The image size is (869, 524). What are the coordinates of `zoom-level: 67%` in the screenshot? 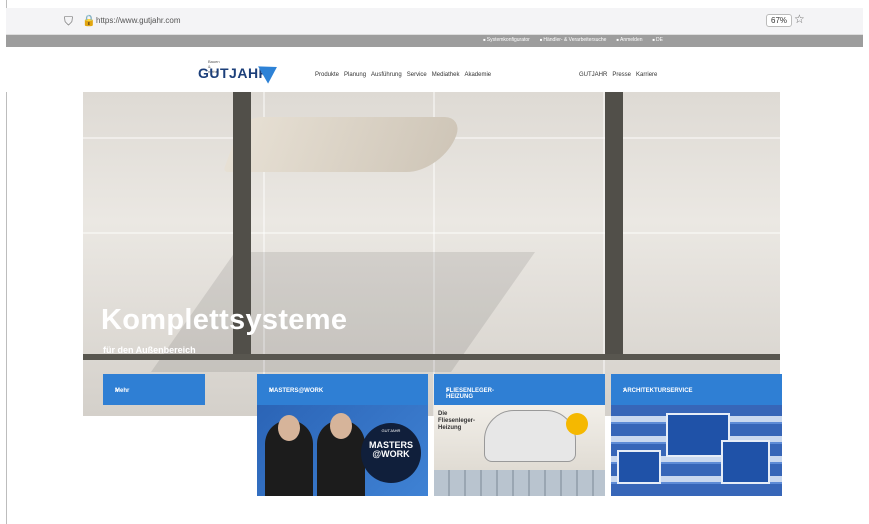 It's located at (779, 20).